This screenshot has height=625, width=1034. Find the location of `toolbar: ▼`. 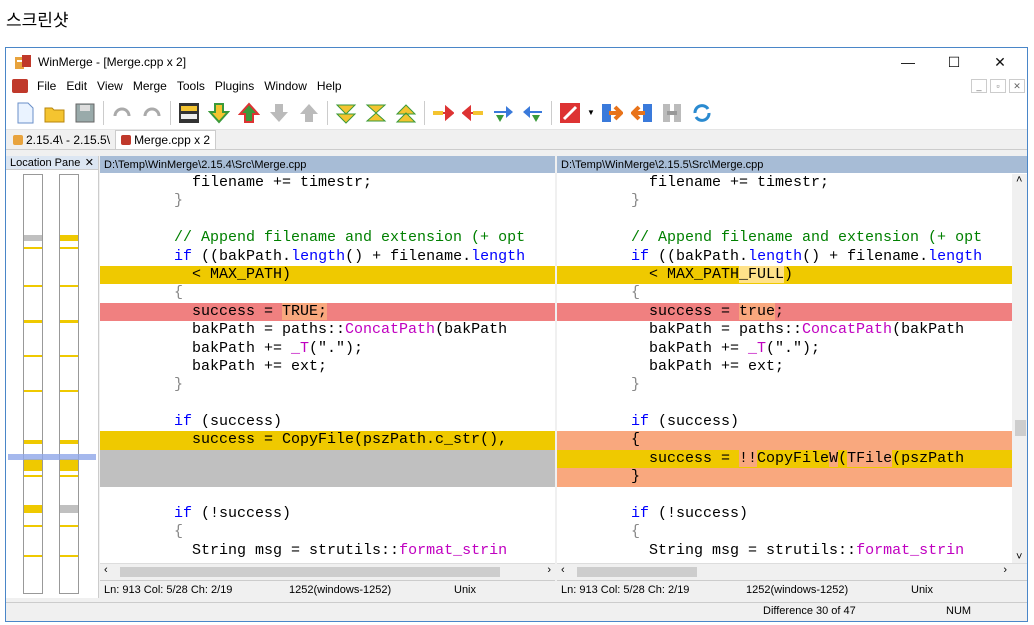

toolbar: ▼ is located at coordinates (516, 113).